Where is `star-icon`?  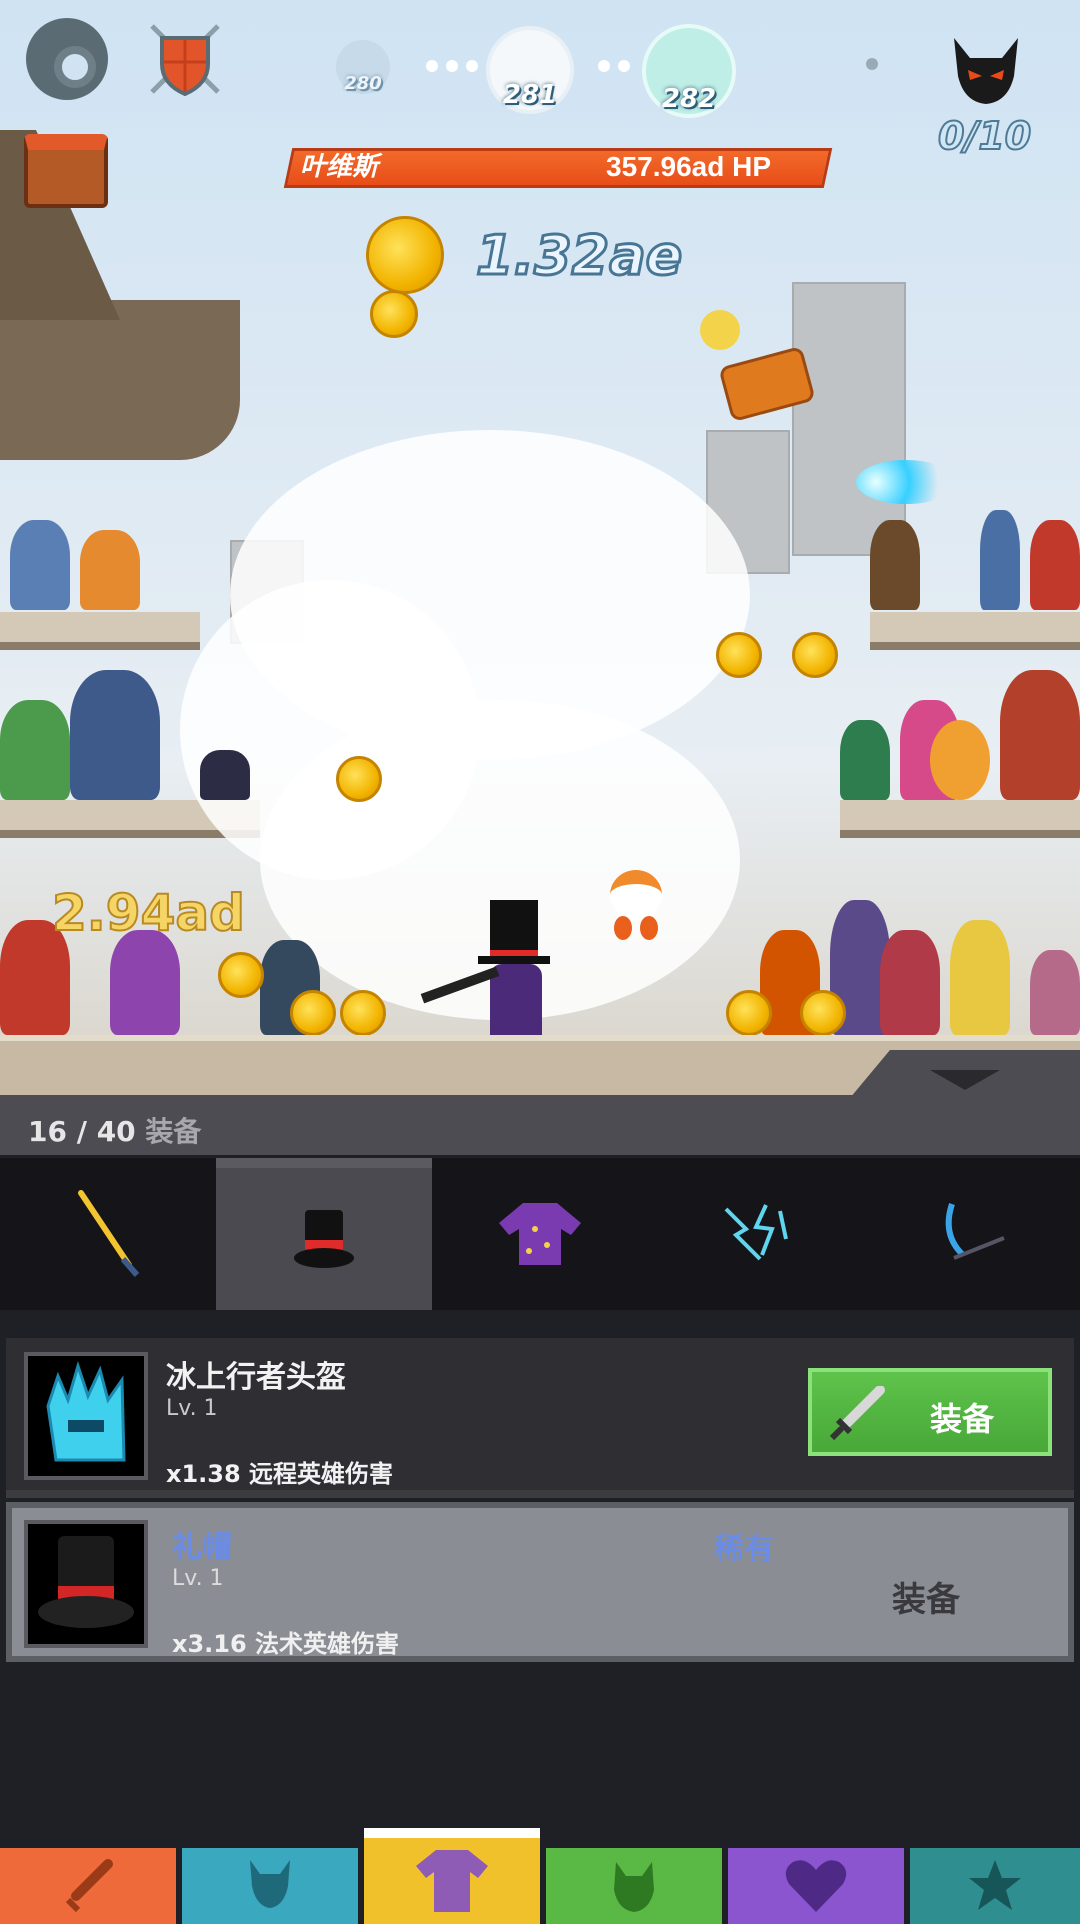
star-icon is located at coordinates (995, 1885).